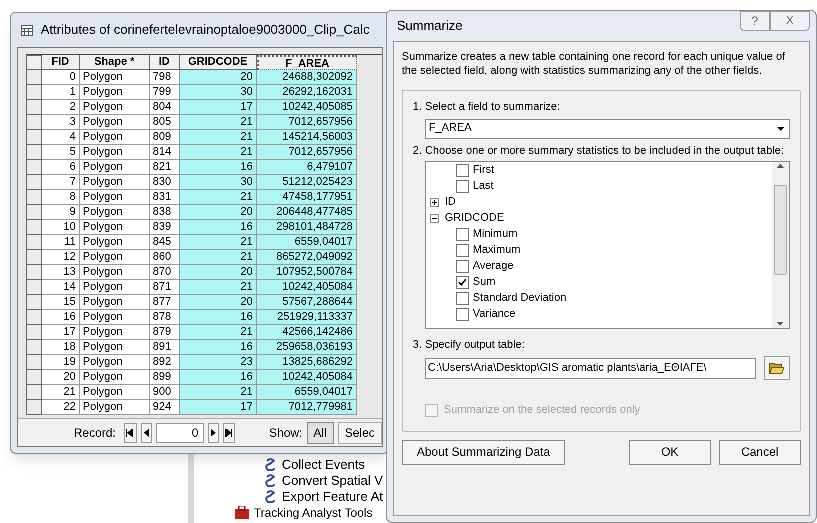 This screenshot has width=817, height=523. I want to click on expand-icon, so click(434, 202).